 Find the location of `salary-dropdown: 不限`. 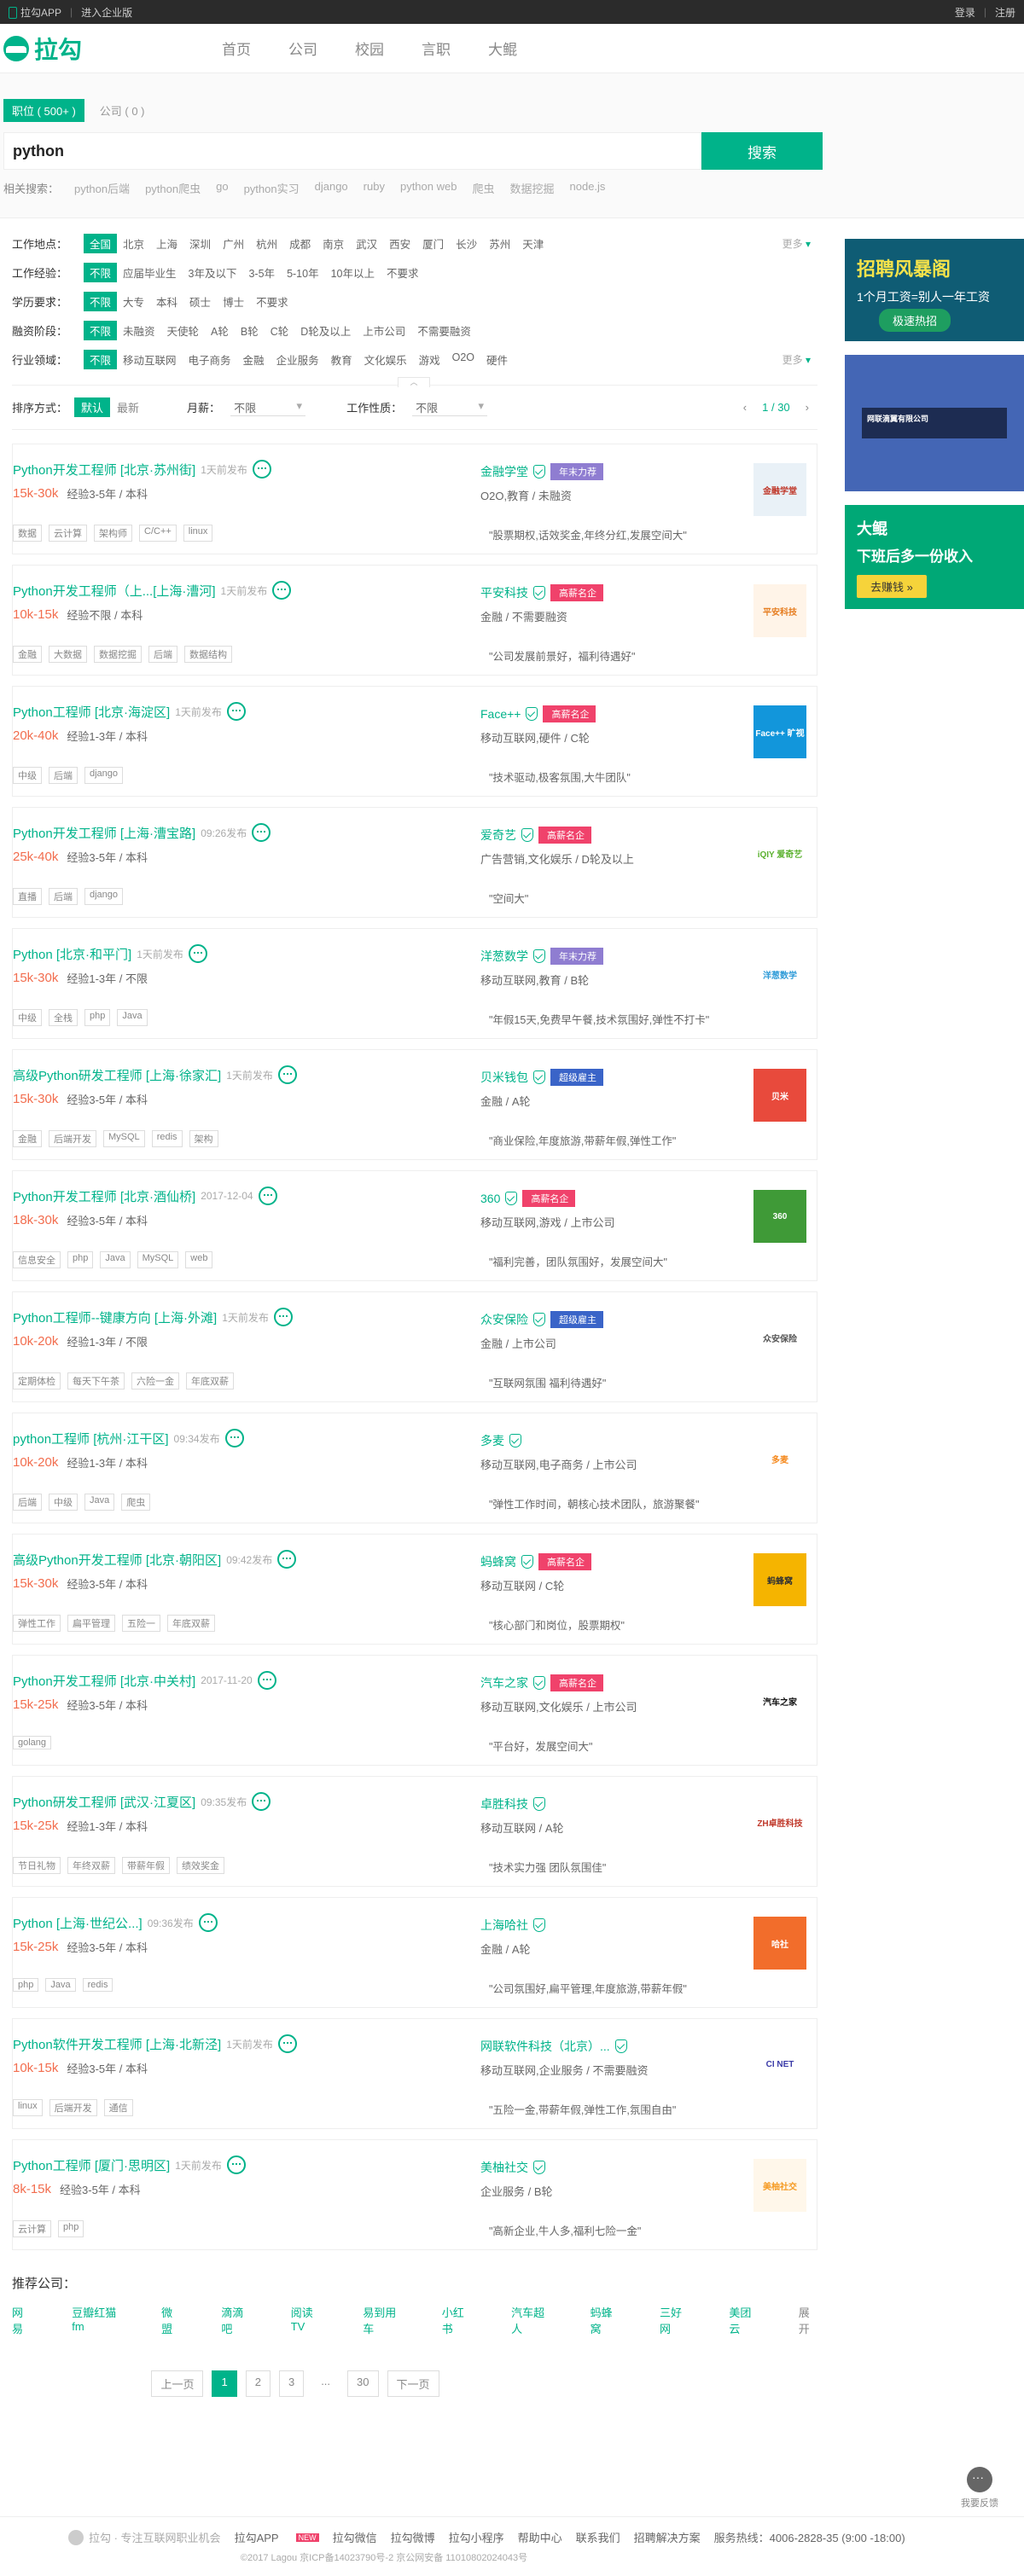

salary-dropdown: 不限 is located at coordinates (268, 407).